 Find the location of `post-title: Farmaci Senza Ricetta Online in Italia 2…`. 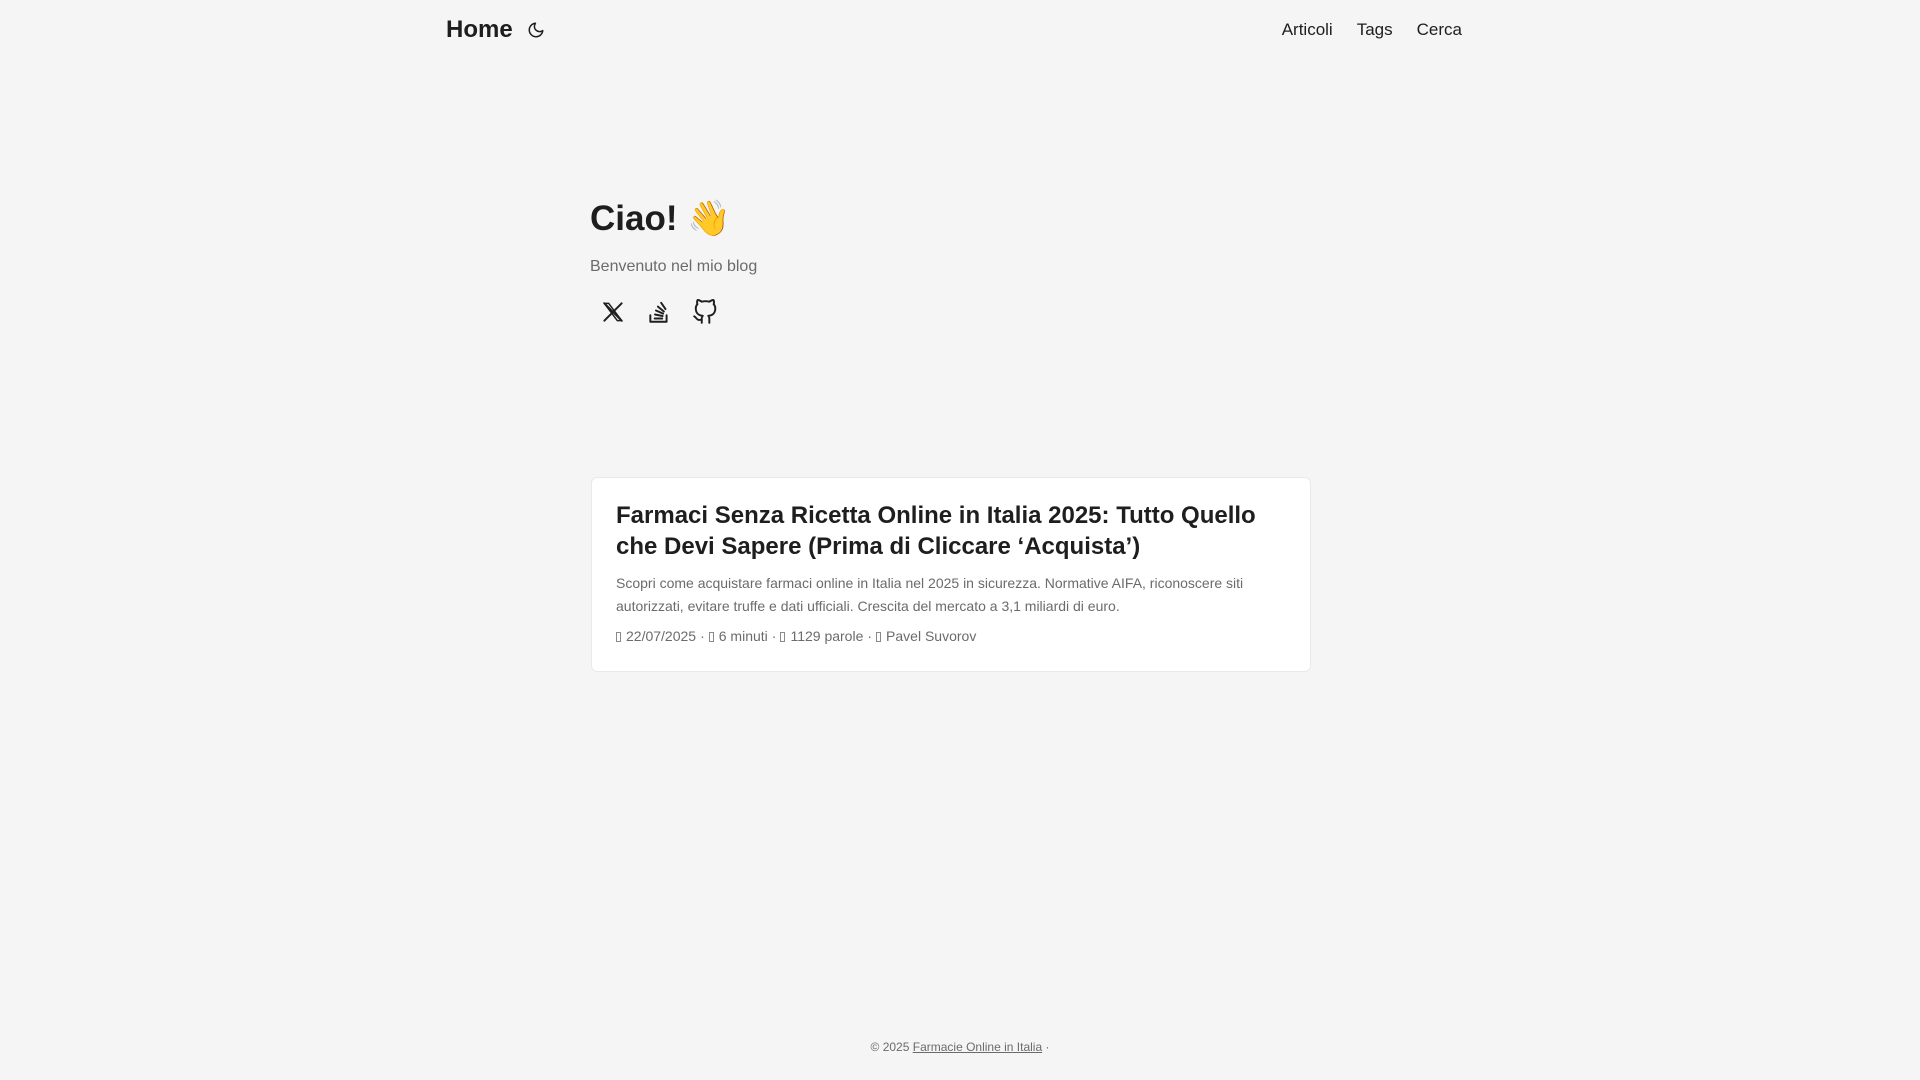

post-title: Farmaci Senza Ricetta Online in Italia 2… is located at coordinates (951, 531).